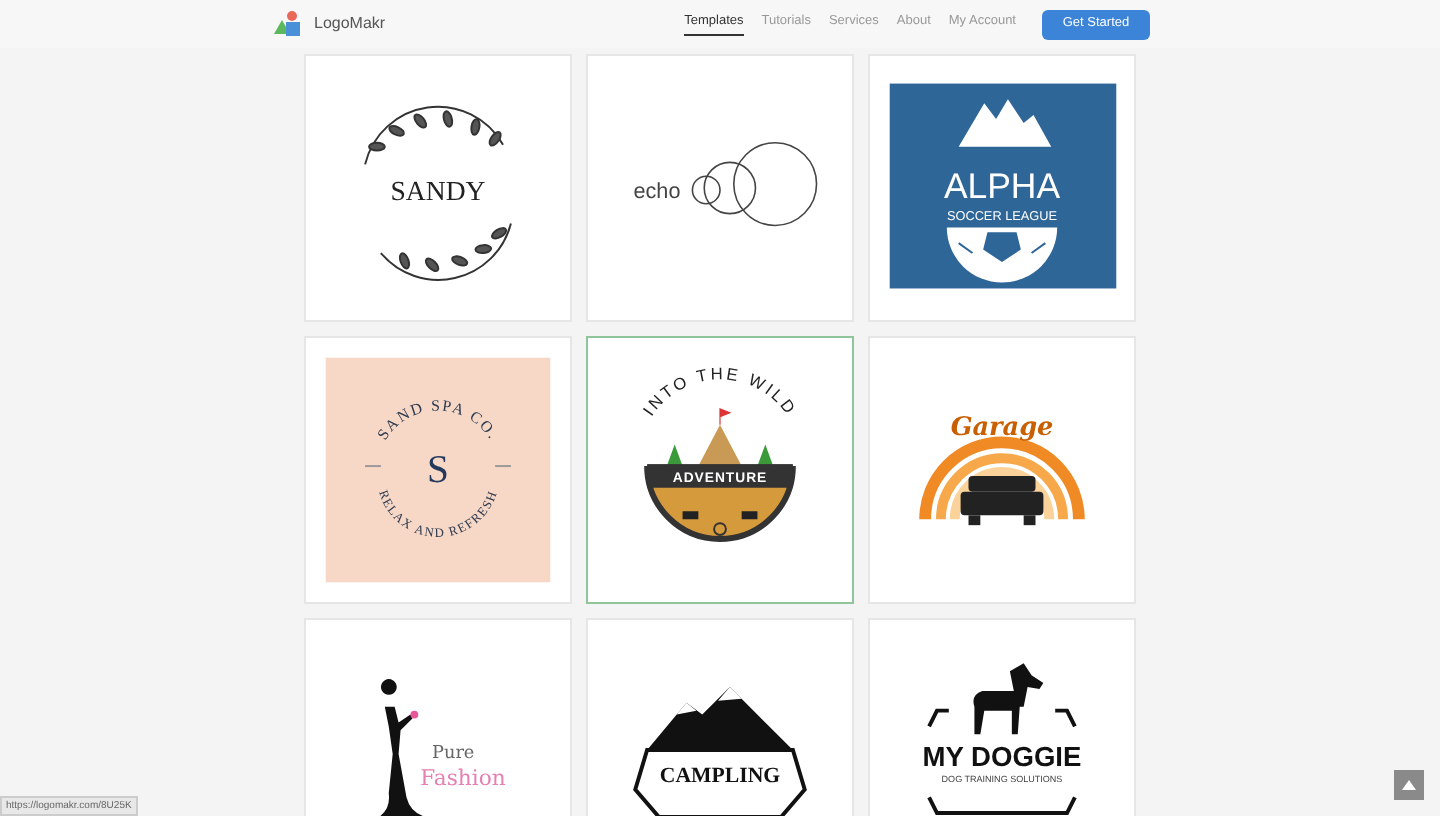  Describe the element at coordinates (1005, 123) in the screenshot. I see `mountain-icon` at that location.